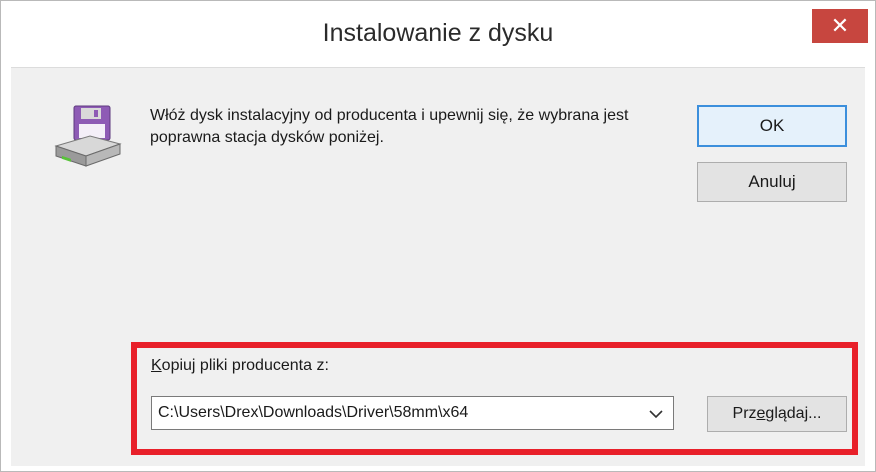  Describe the element at coordinates (744, 413) in the screenshot. I see `browse-label-start: Prz` at that location.